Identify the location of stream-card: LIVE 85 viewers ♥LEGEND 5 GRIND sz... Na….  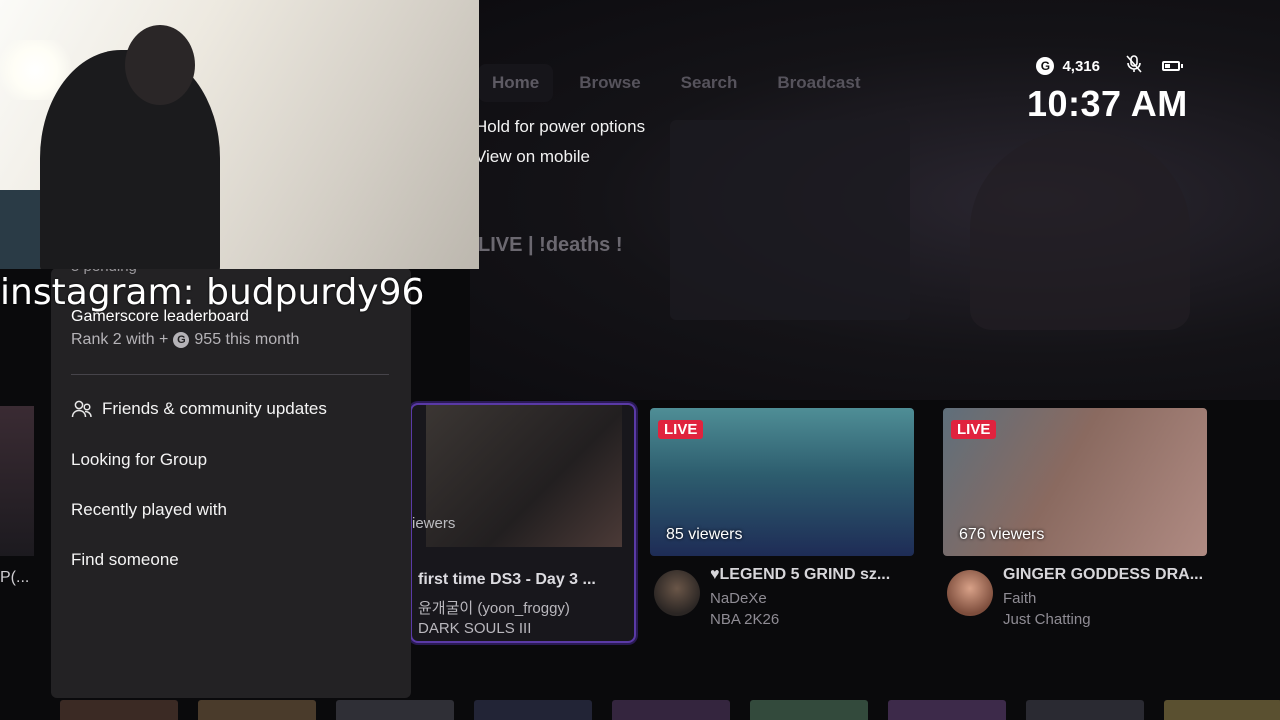
(782, 518).